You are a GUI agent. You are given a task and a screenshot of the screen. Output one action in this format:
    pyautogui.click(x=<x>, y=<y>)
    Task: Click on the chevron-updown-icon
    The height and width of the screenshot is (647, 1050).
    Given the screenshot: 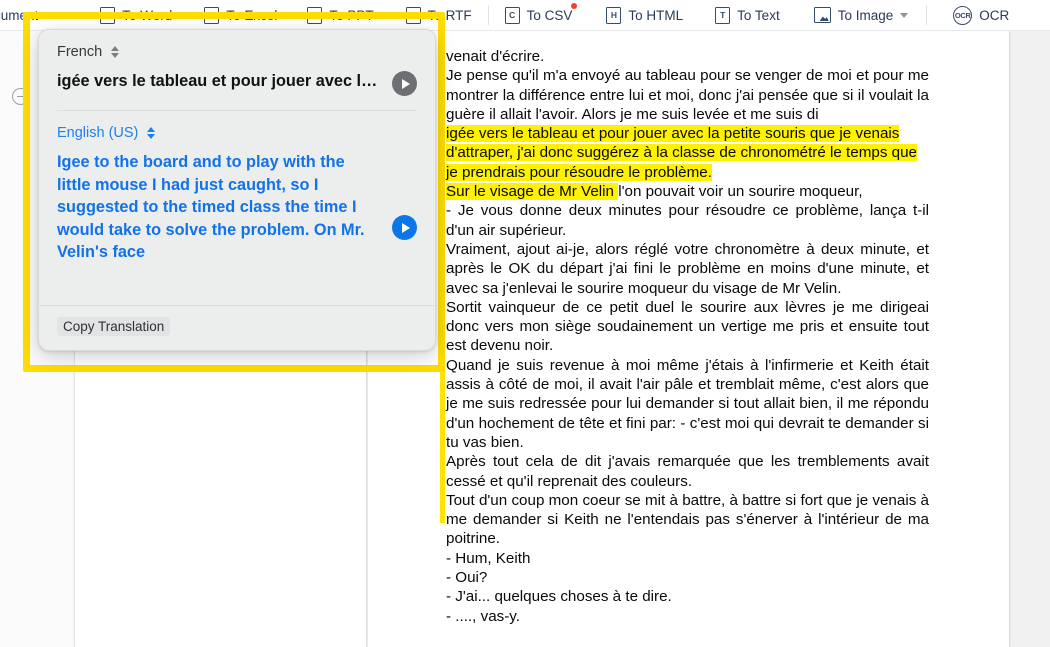 What is the action you would take?
    pyautogui.click(x=114, y=52)
    